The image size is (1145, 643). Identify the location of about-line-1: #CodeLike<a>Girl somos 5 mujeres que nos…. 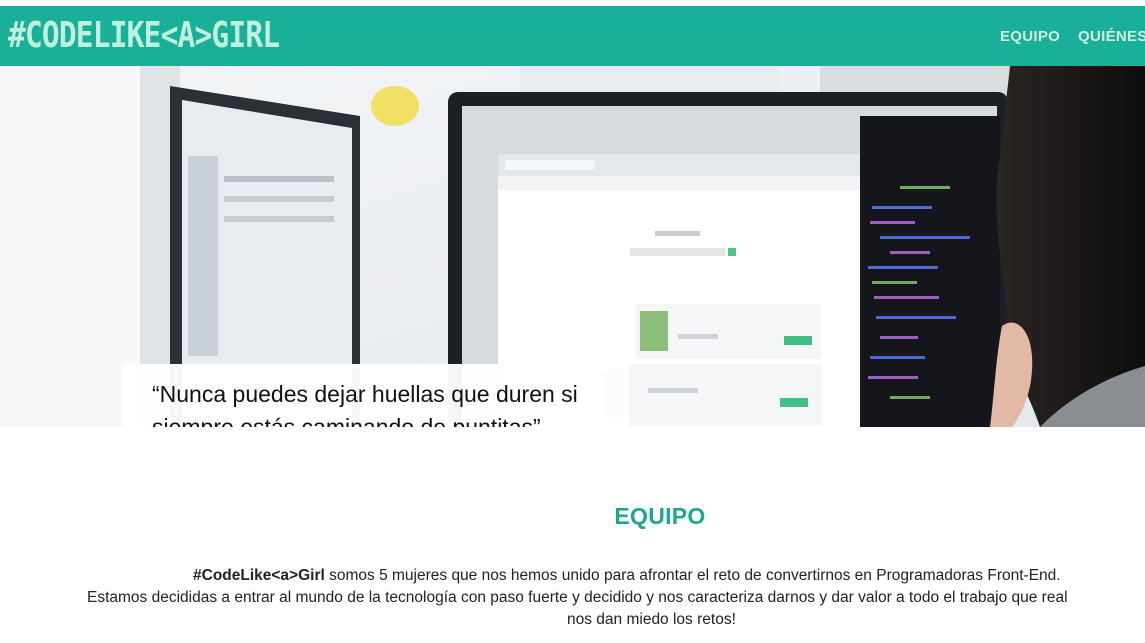
(627, 575).